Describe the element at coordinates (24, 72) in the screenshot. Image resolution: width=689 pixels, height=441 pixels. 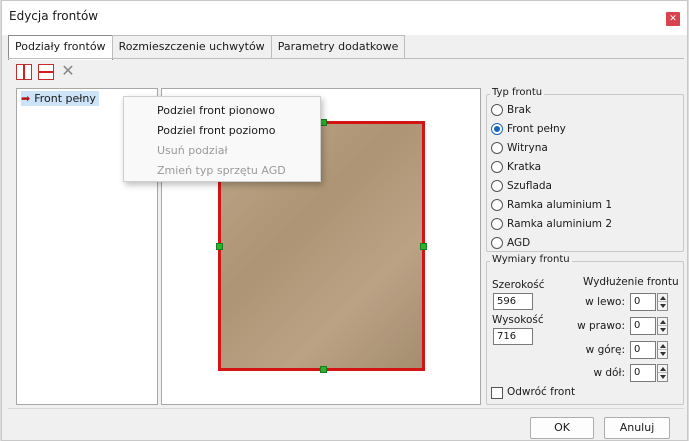
I see `split-vertical-icon` at that location.